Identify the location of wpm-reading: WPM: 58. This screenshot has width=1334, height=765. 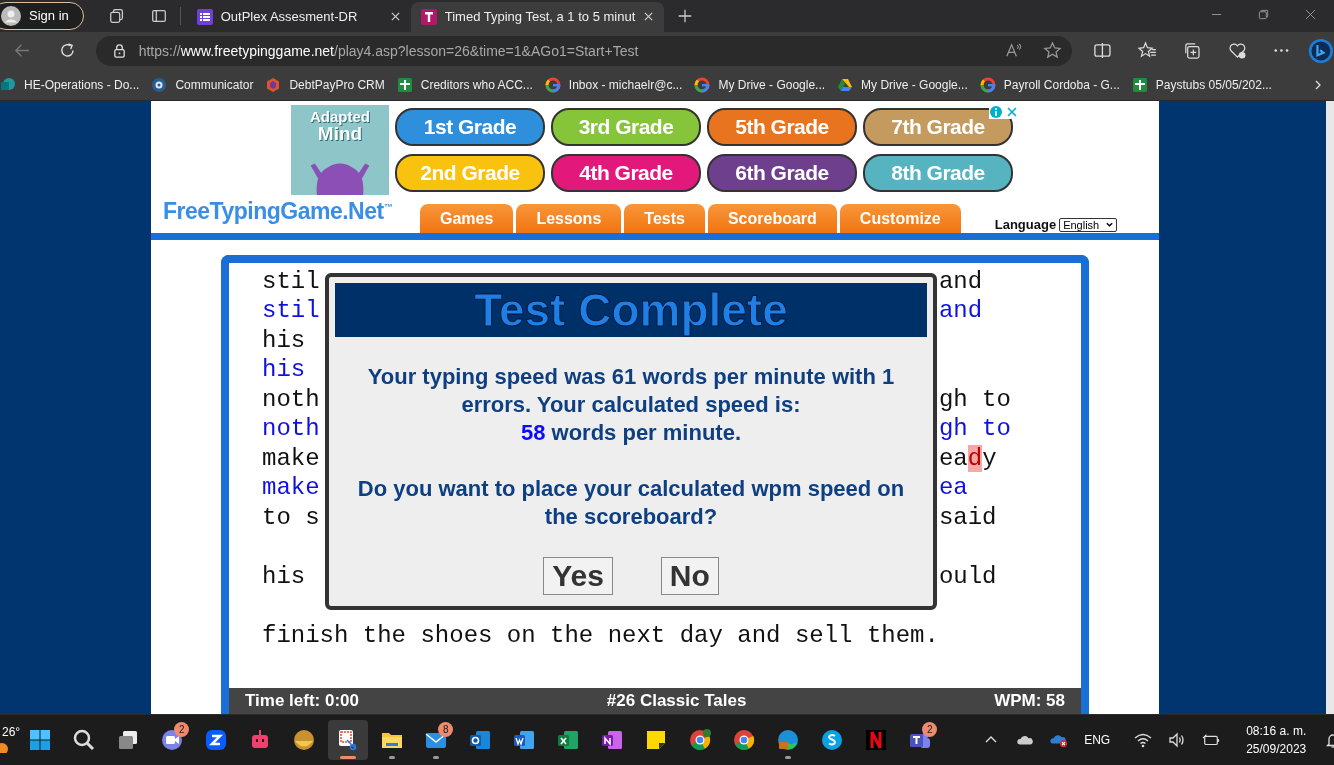
(1029, 701).